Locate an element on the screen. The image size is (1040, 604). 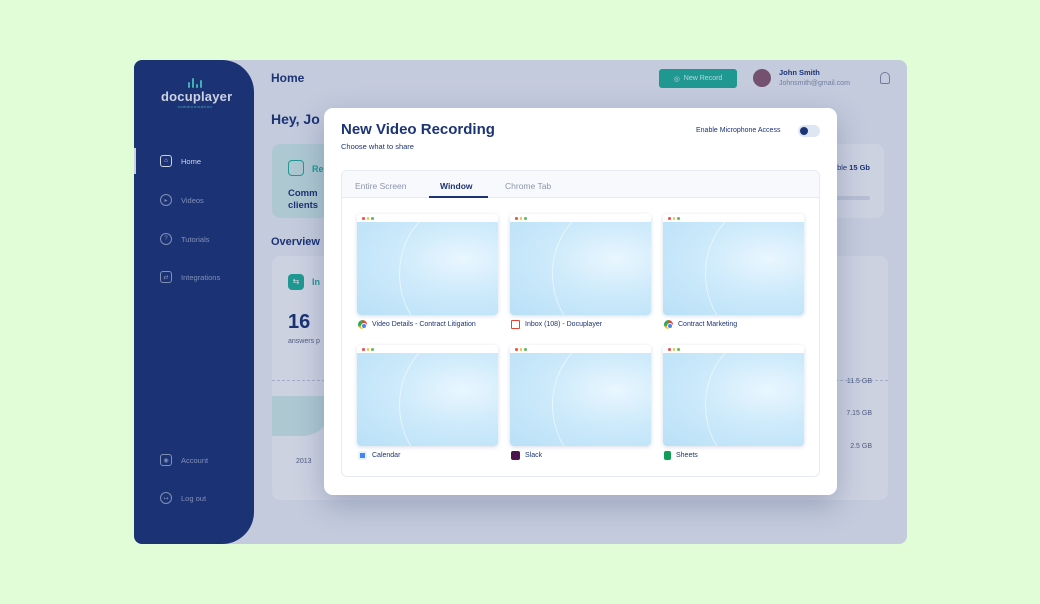
window-label: Calendar is located at coordinates (379, 455).